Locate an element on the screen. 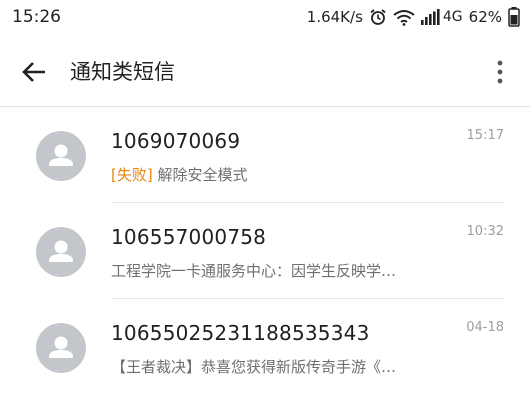  message-preview: [失败] 解除安全模式 is located at coordinates (283, 174).